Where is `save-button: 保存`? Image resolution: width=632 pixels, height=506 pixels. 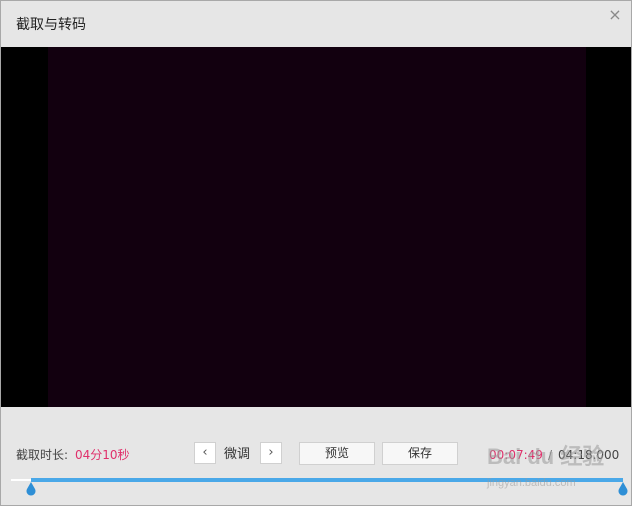
save-button: 保存 is located at coordinates (420, 453).